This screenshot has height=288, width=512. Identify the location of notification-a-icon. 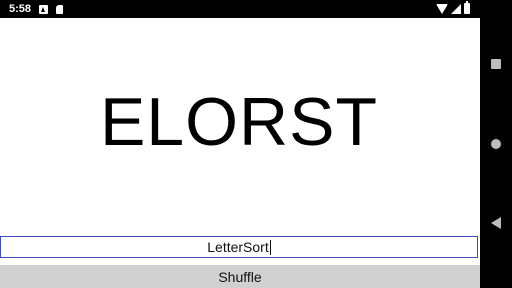
(44, 9).